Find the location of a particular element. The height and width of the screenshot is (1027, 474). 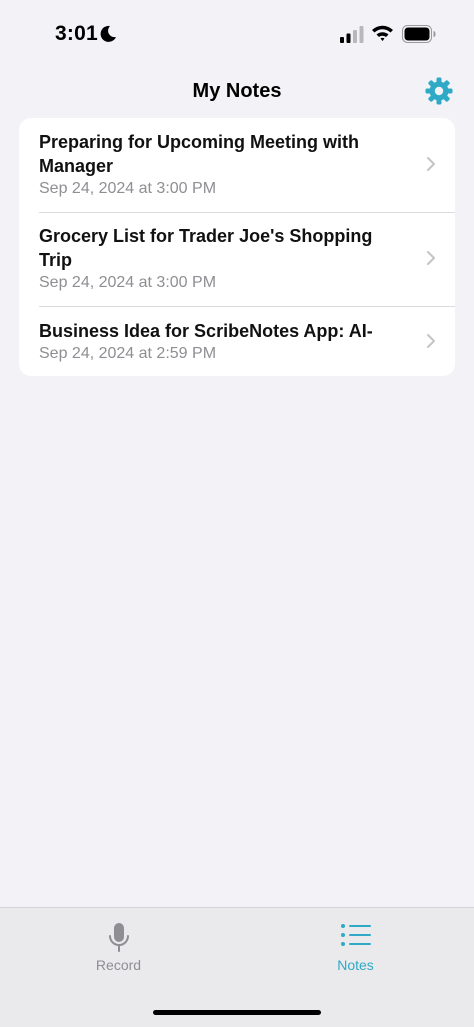

tab-notes: Notes is located at coordinates (355, 948).